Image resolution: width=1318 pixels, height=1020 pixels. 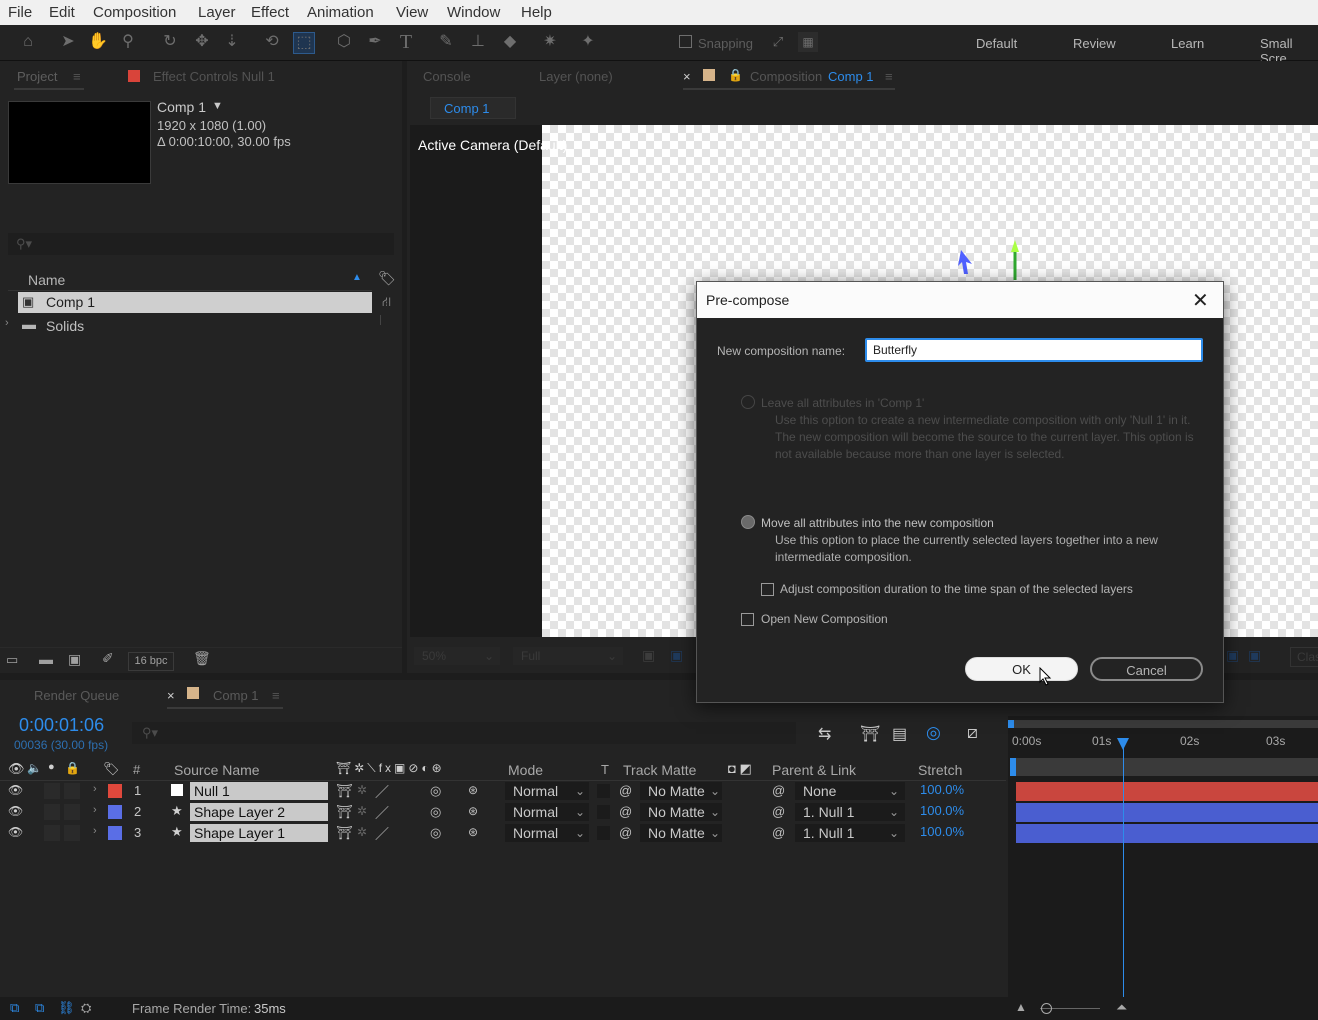 I want to click on playhead-line, so click(x=1123, y=867).